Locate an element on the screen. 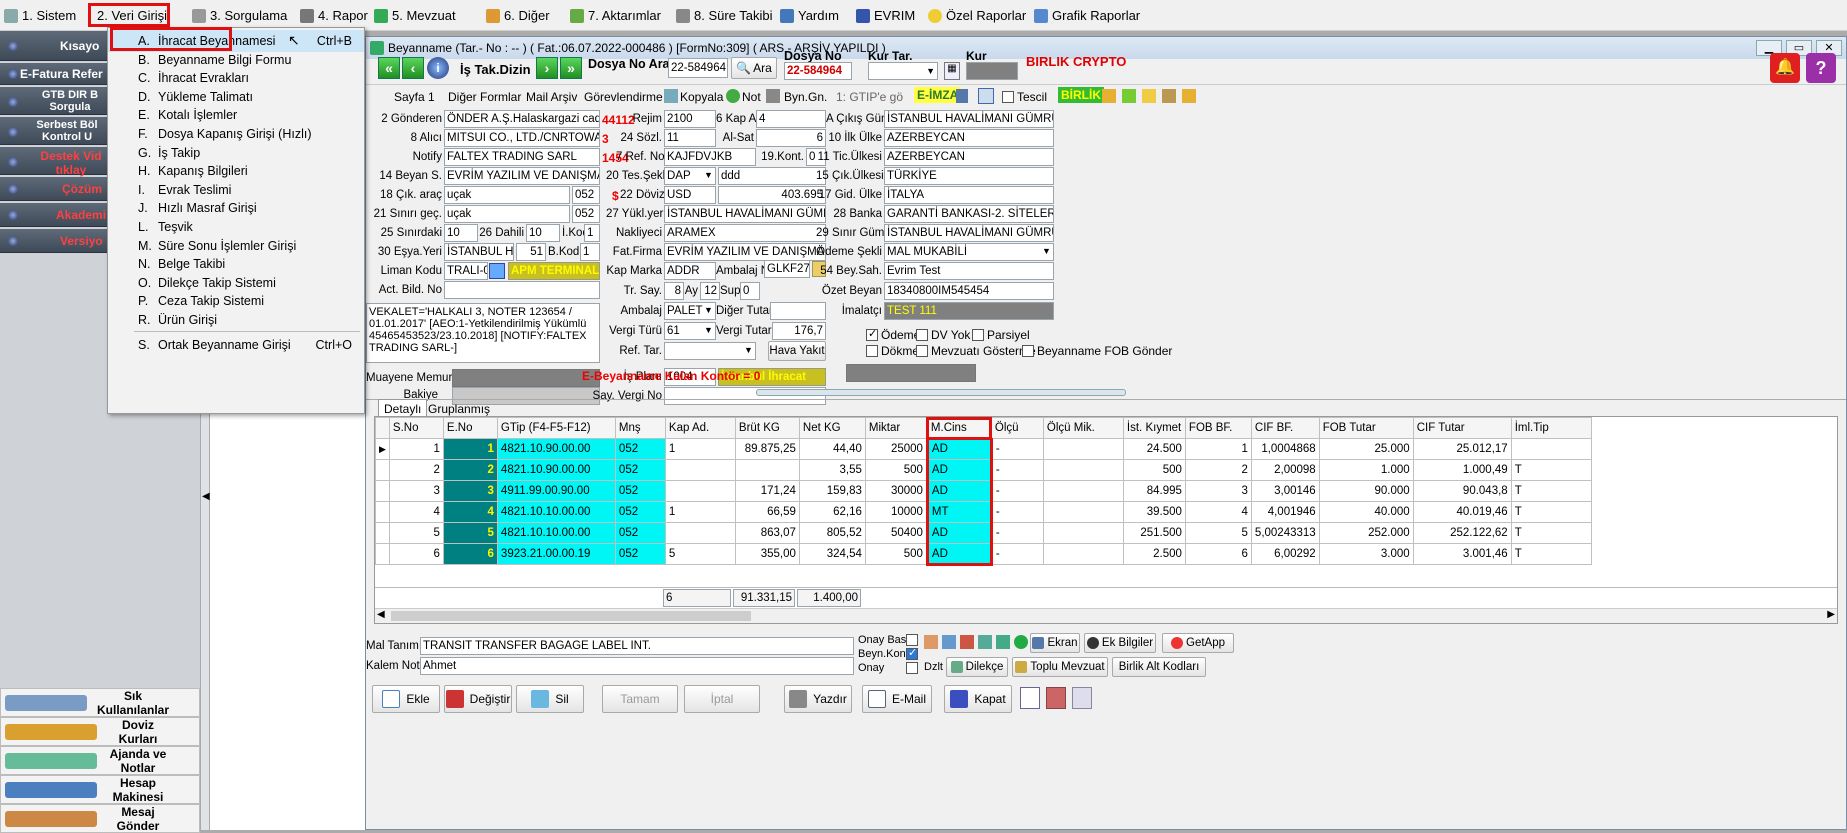 The image size is (1847, 833). table-cell: 25.000 is located at coordinates (1366, 449).